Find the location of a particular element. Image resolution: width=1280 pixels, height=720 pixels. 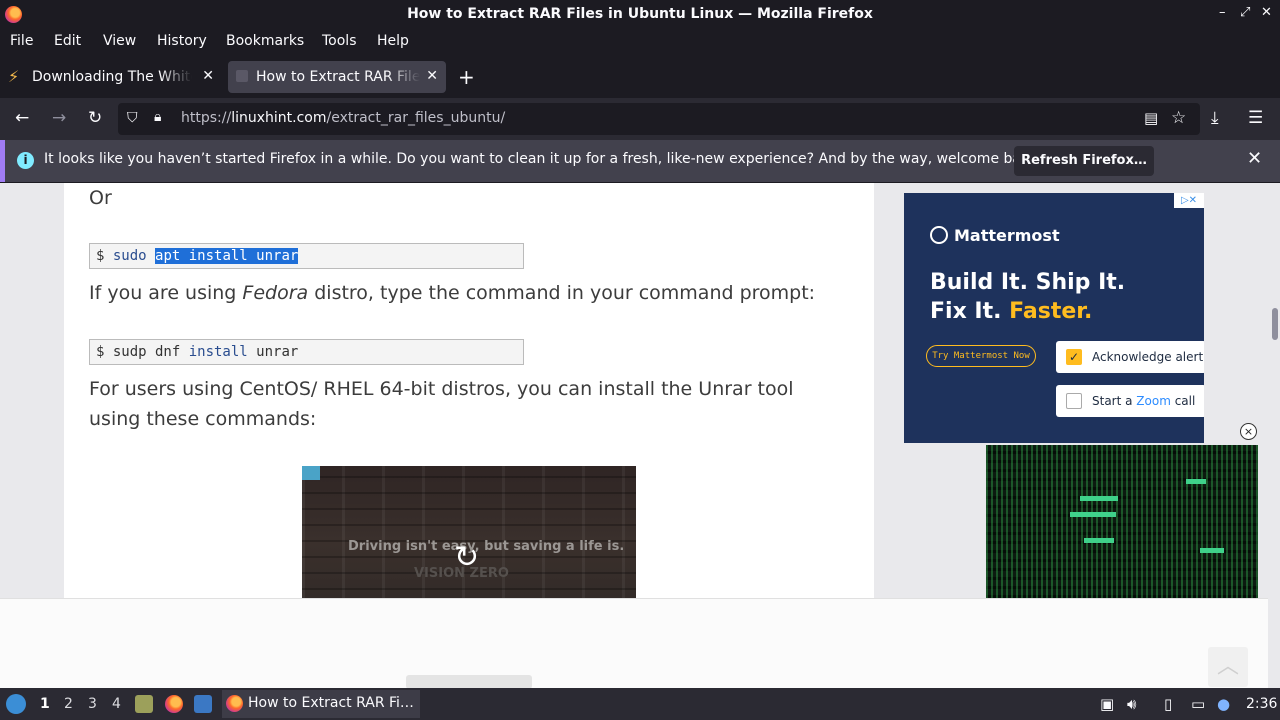

menu-help: Help is located at coordinates (393, 41).